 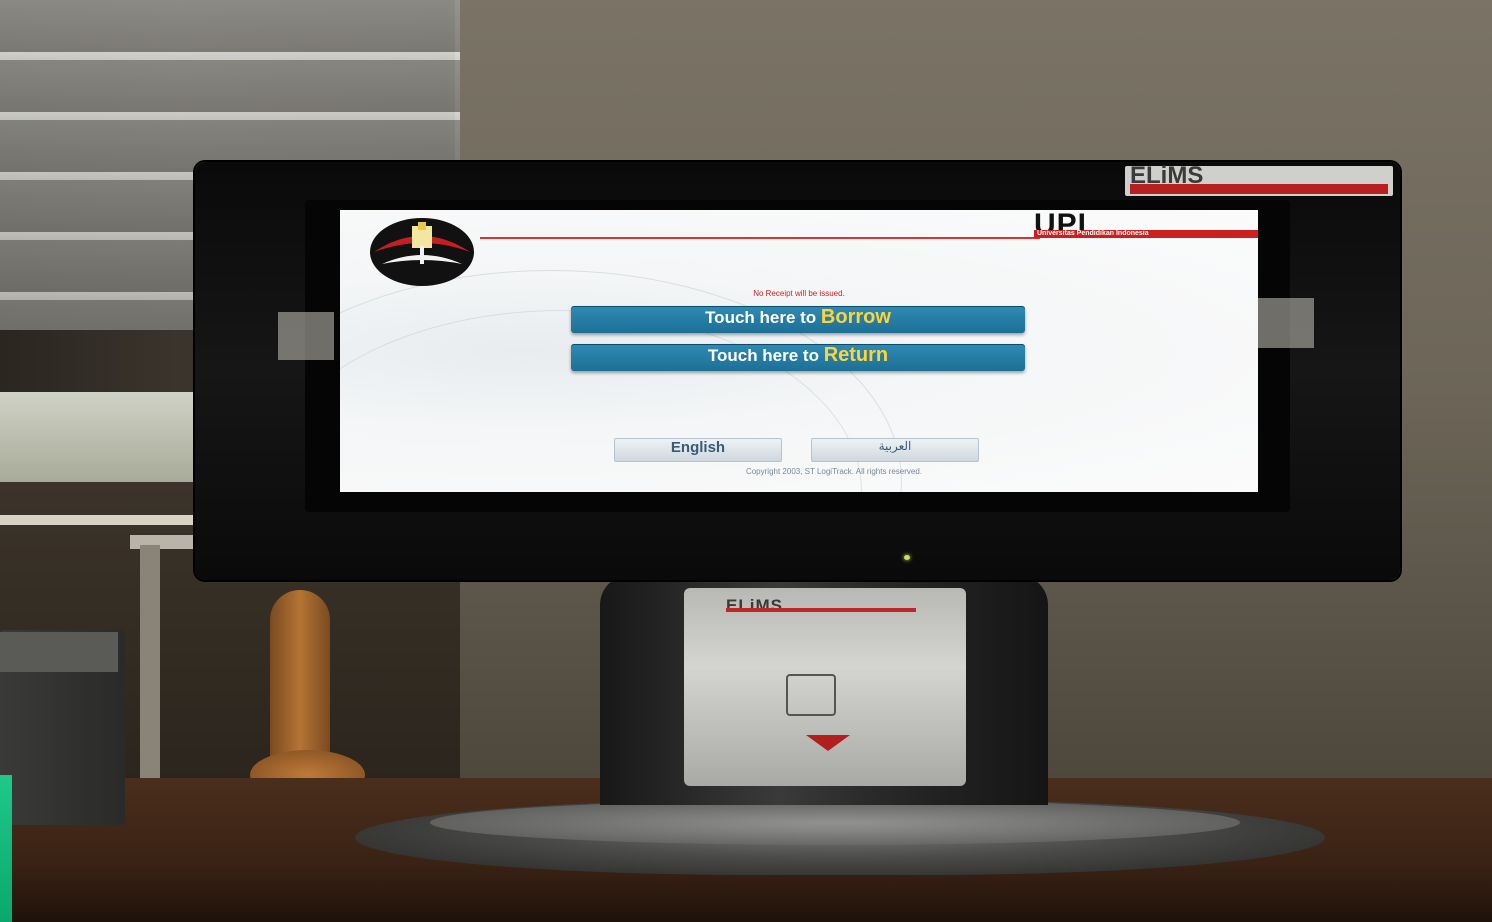 I want to click on return-button: Touch here to Return, so click(x=798, y=357).